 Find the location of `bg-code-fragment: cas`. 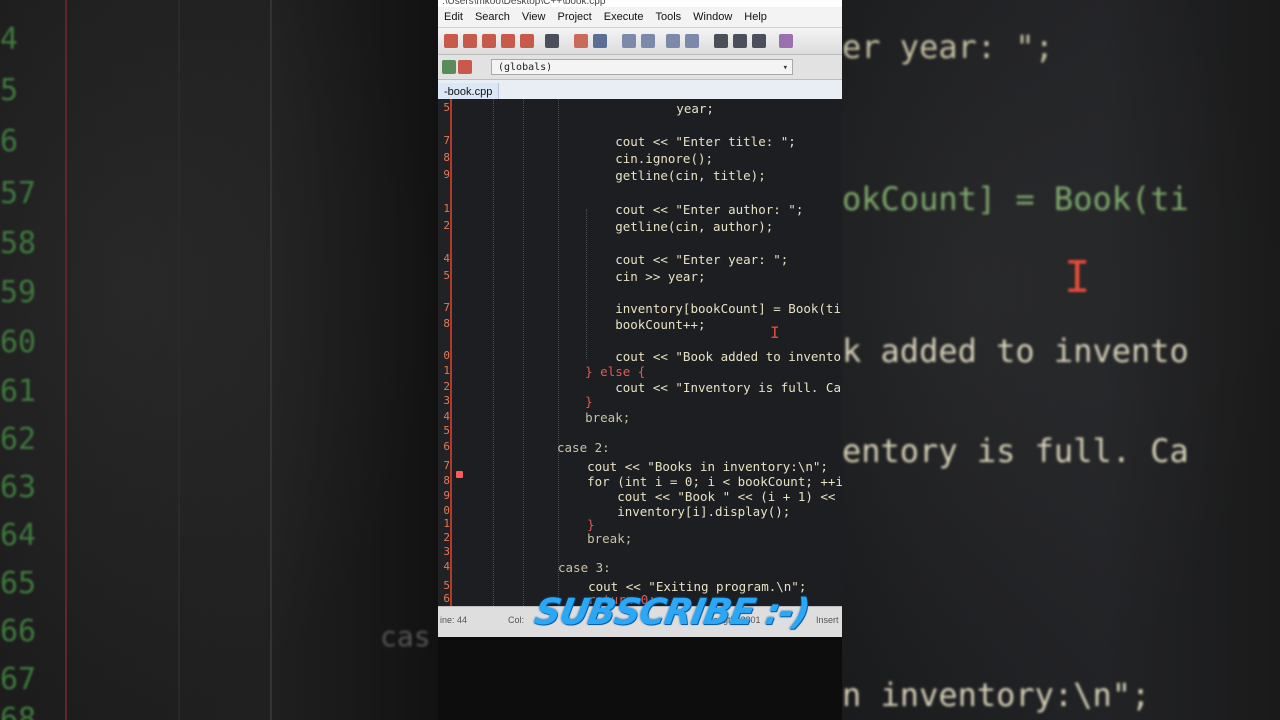

bg-code-fragment: cas is located at coordinates (405, 636).